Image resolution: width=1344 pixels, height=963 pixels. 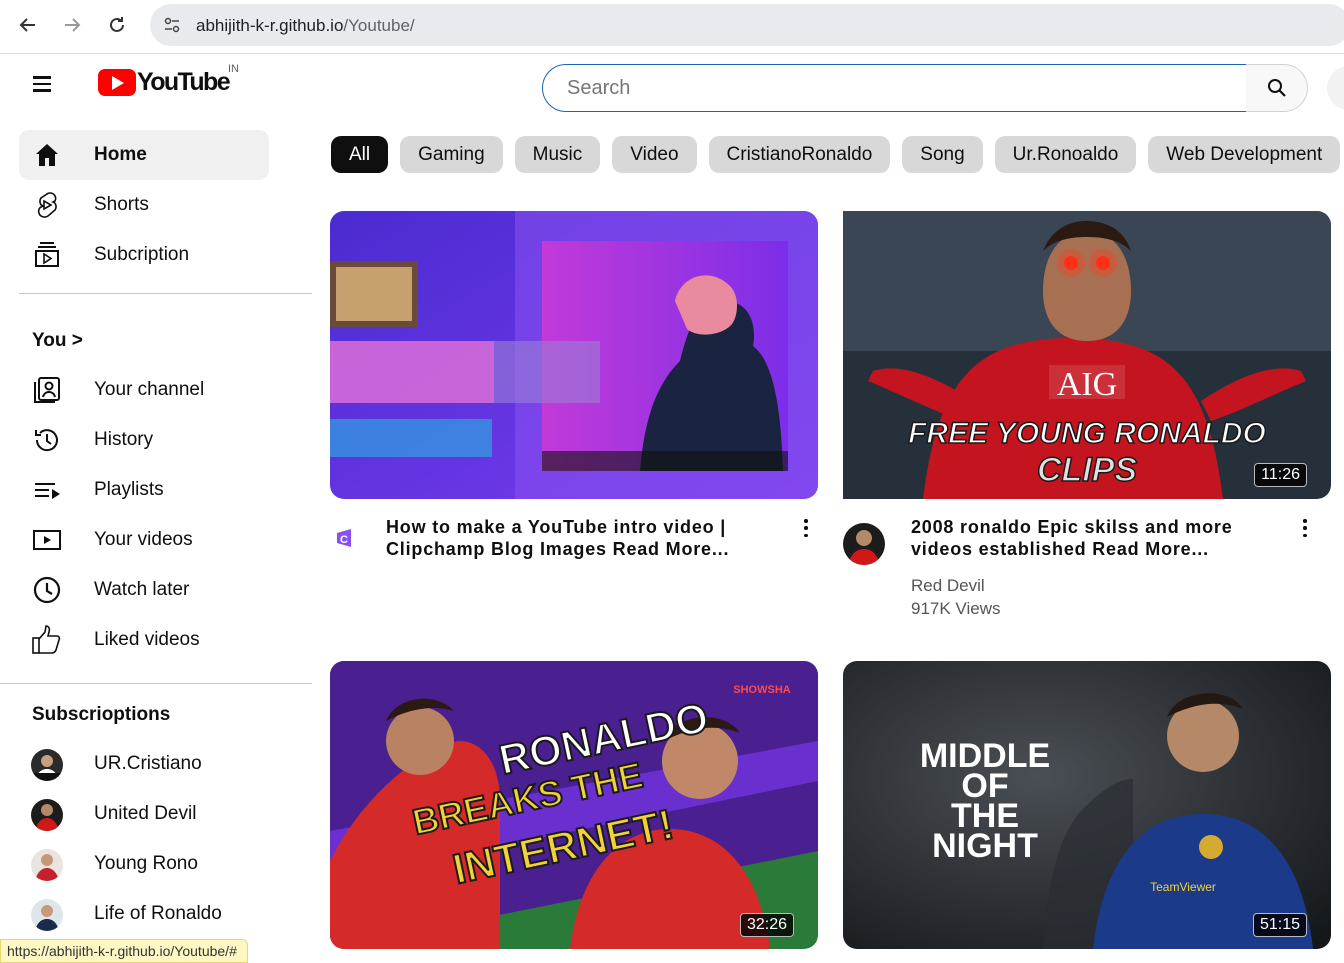 I want to click on site-settings-icon, so click(x=172, y=25).